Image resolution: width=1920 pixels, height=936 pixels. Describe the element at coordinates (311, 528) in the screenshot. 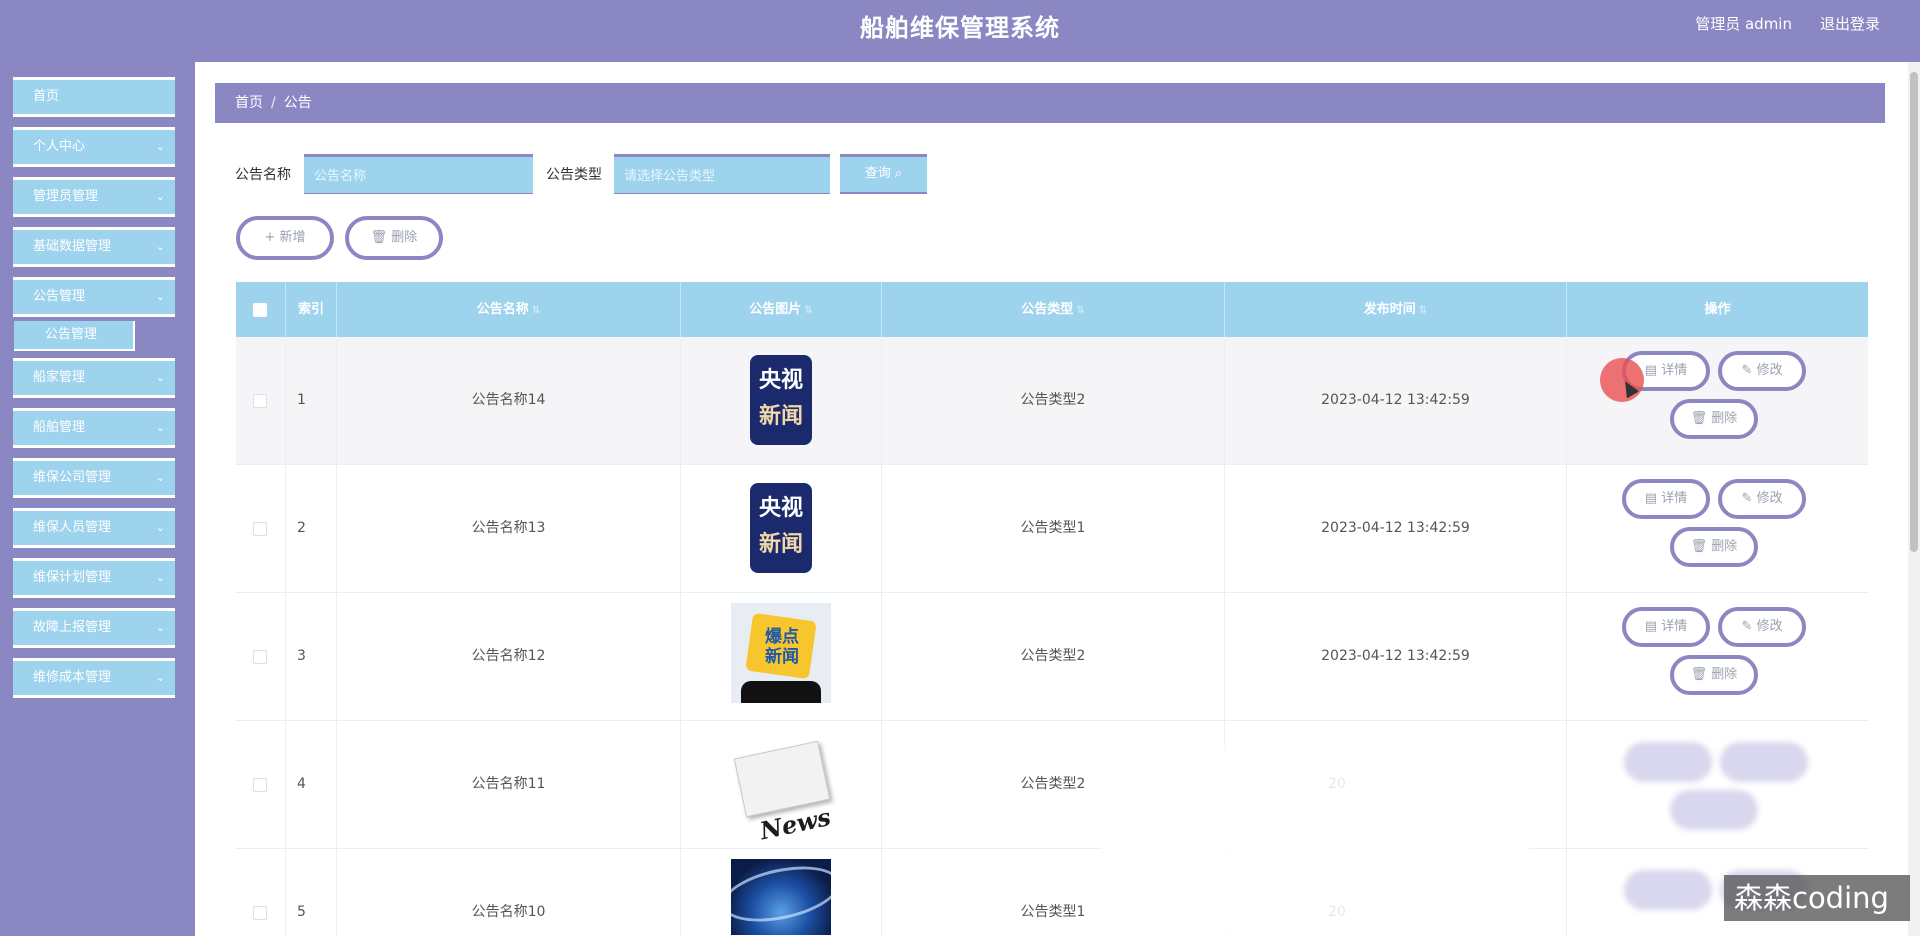

I see `row-index: 2` at that location.